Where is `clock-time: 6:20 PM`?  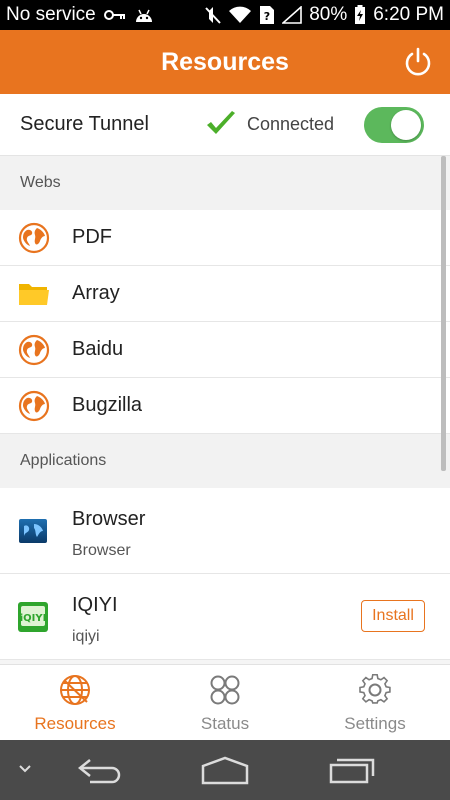 clock-time: 6:20 PM is located at coordinates (408, 14).